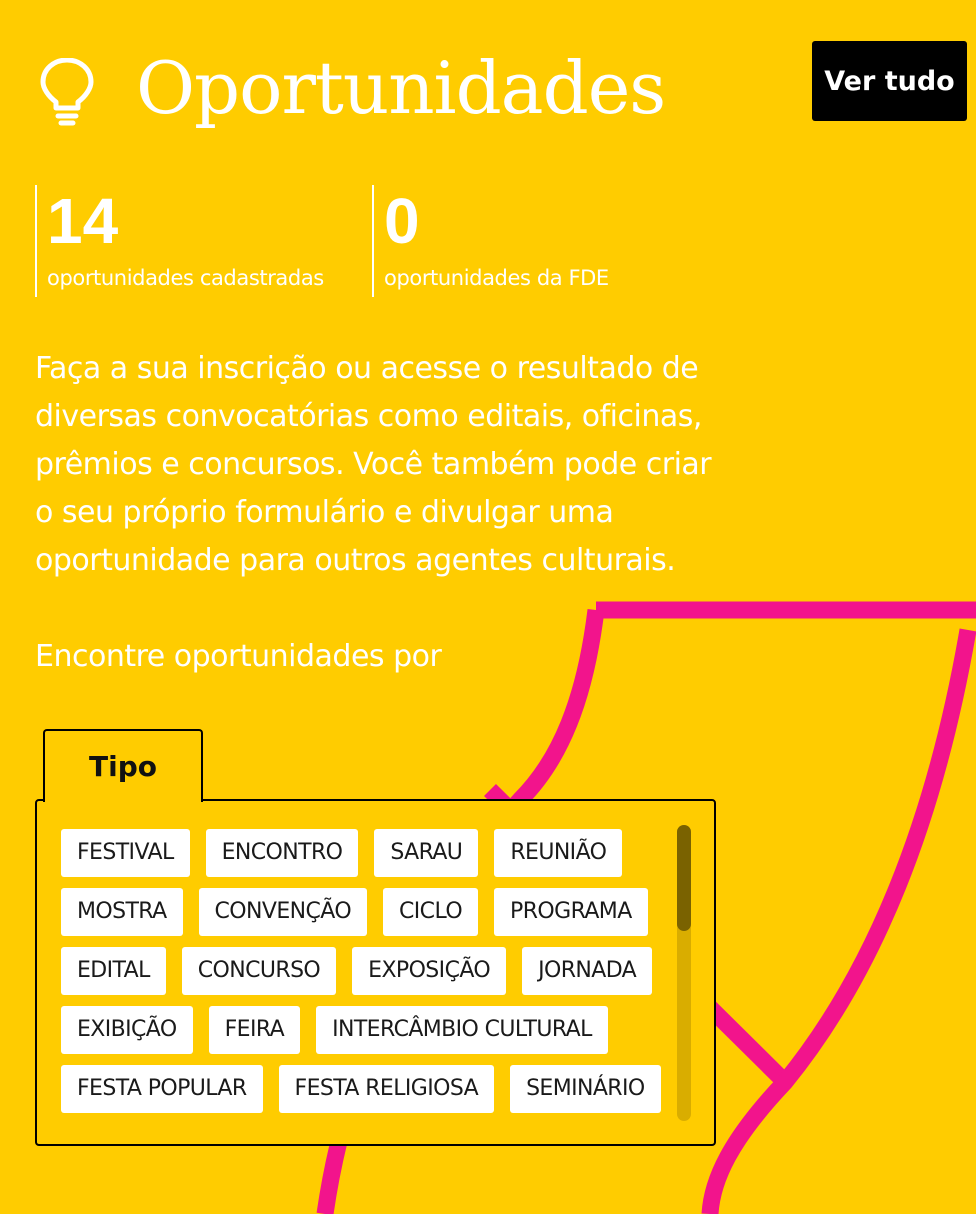  What do you see at coordinates (684, 878) in the screenshot?
I see `scrollbar-thumb` at bounding box center [684, 878].